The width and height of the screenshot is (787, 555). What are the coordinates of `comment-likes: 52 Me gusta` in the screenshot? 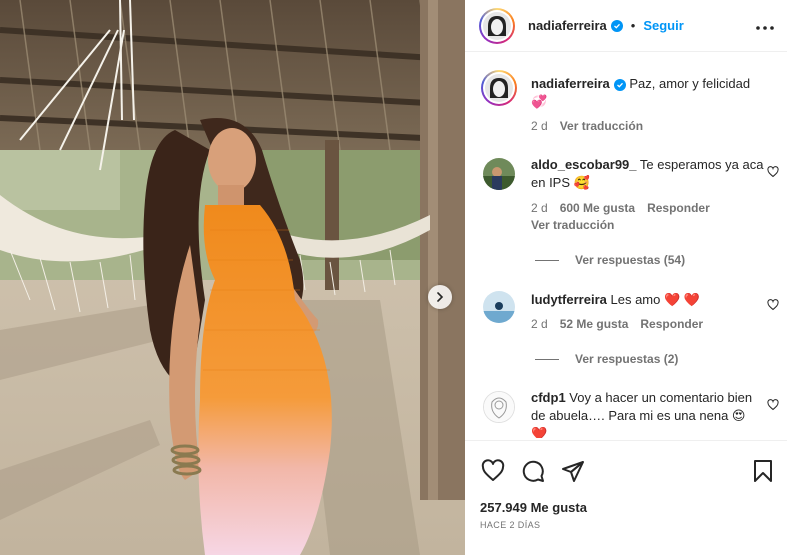 It's located at (594, 324).